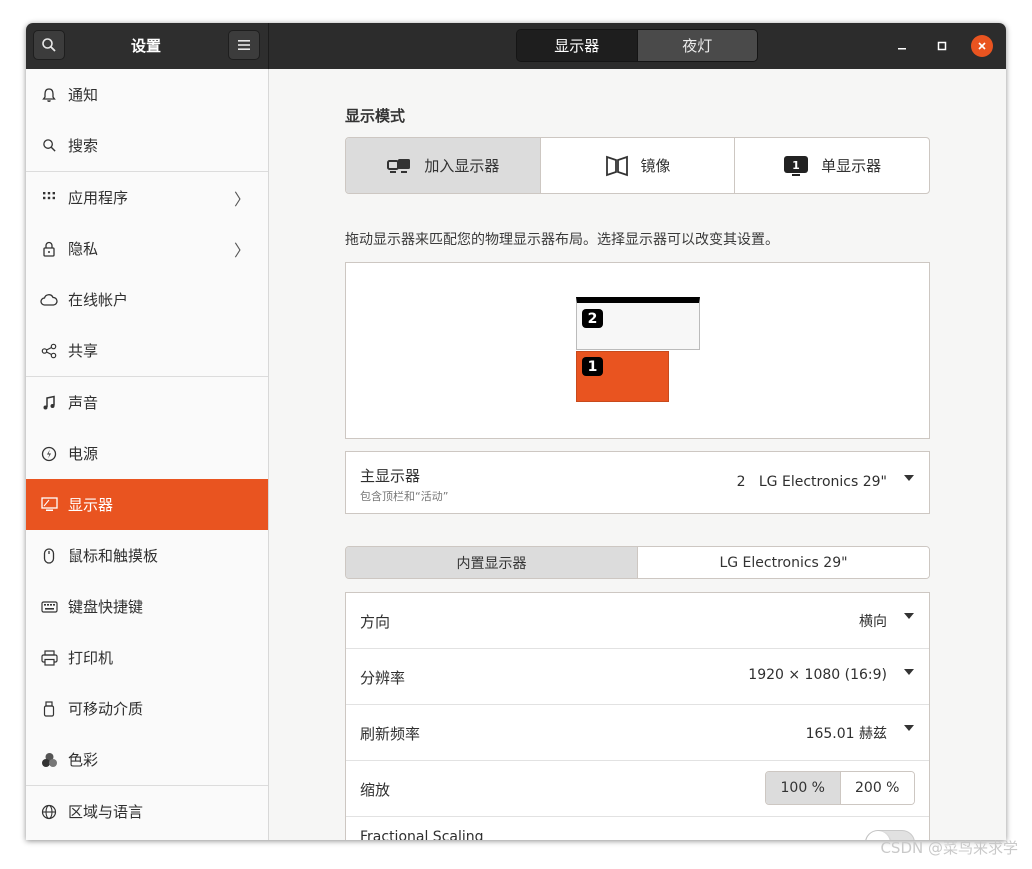 The height and width of the screenshot is (869, 1032). Describe the element at coordinates (147, 402) in the screenshot. I see `sidebar-item-sound: 声音` at that location.